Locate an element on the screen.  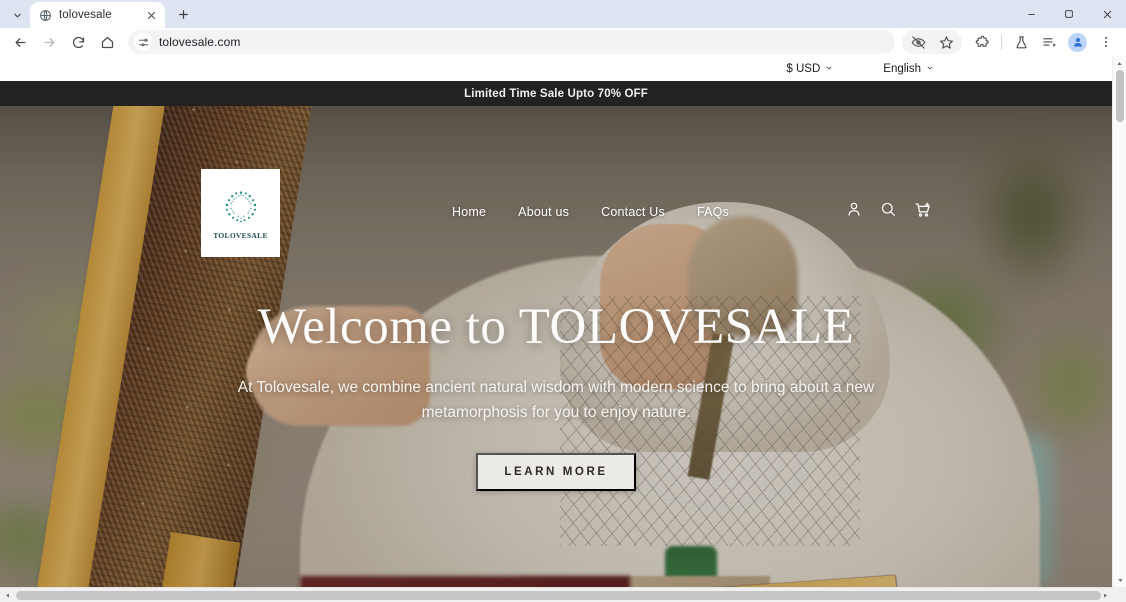
toolbar-divider is located at coordinates (1001, 42).